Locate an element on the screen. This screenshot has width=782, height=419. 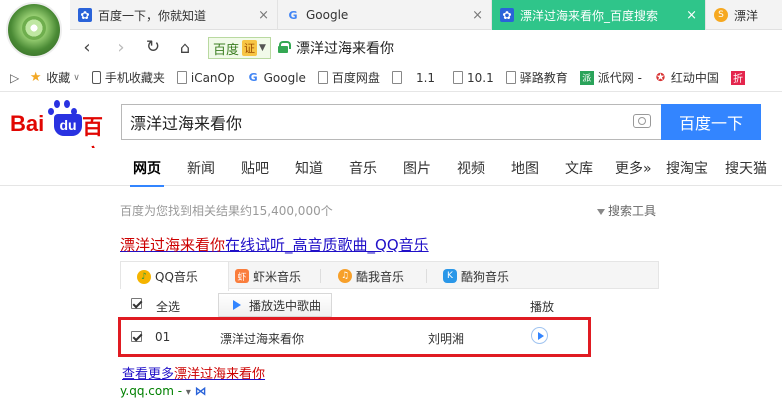
refresh-icon: ↻ is located at coordinates (153, 47).